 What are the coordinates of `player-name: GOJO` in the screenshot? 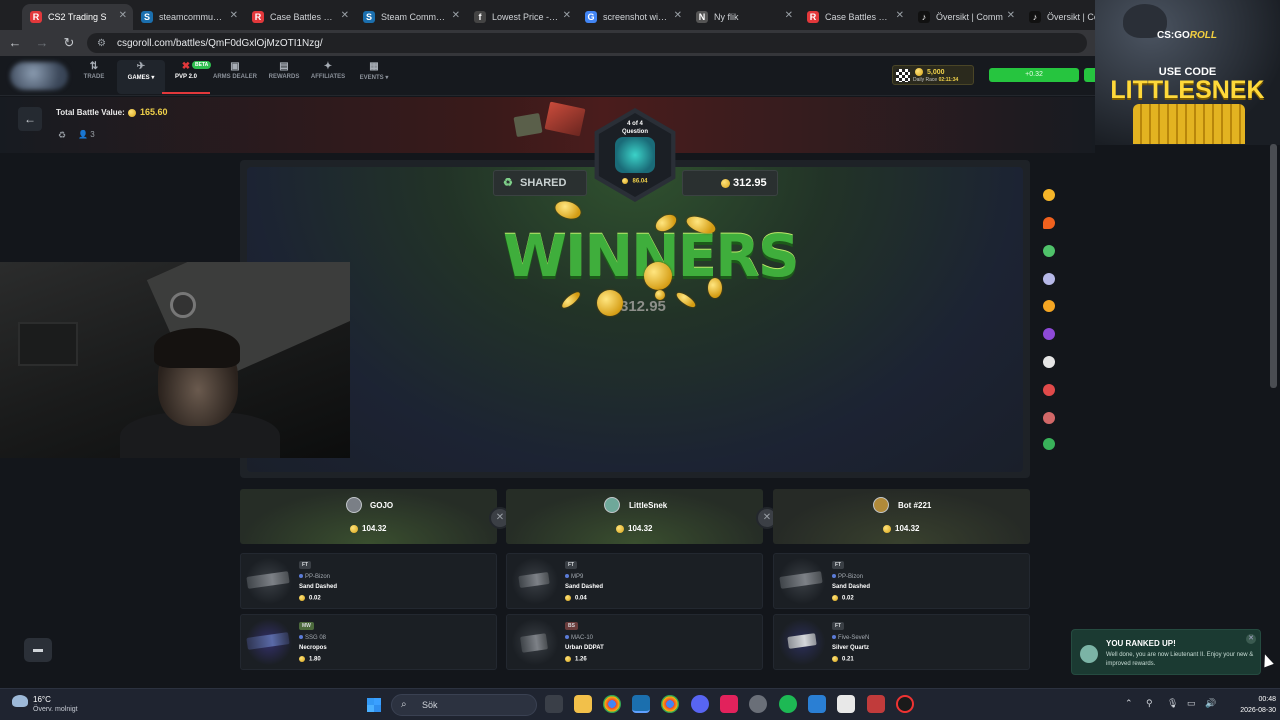 It's located at (381, 505).